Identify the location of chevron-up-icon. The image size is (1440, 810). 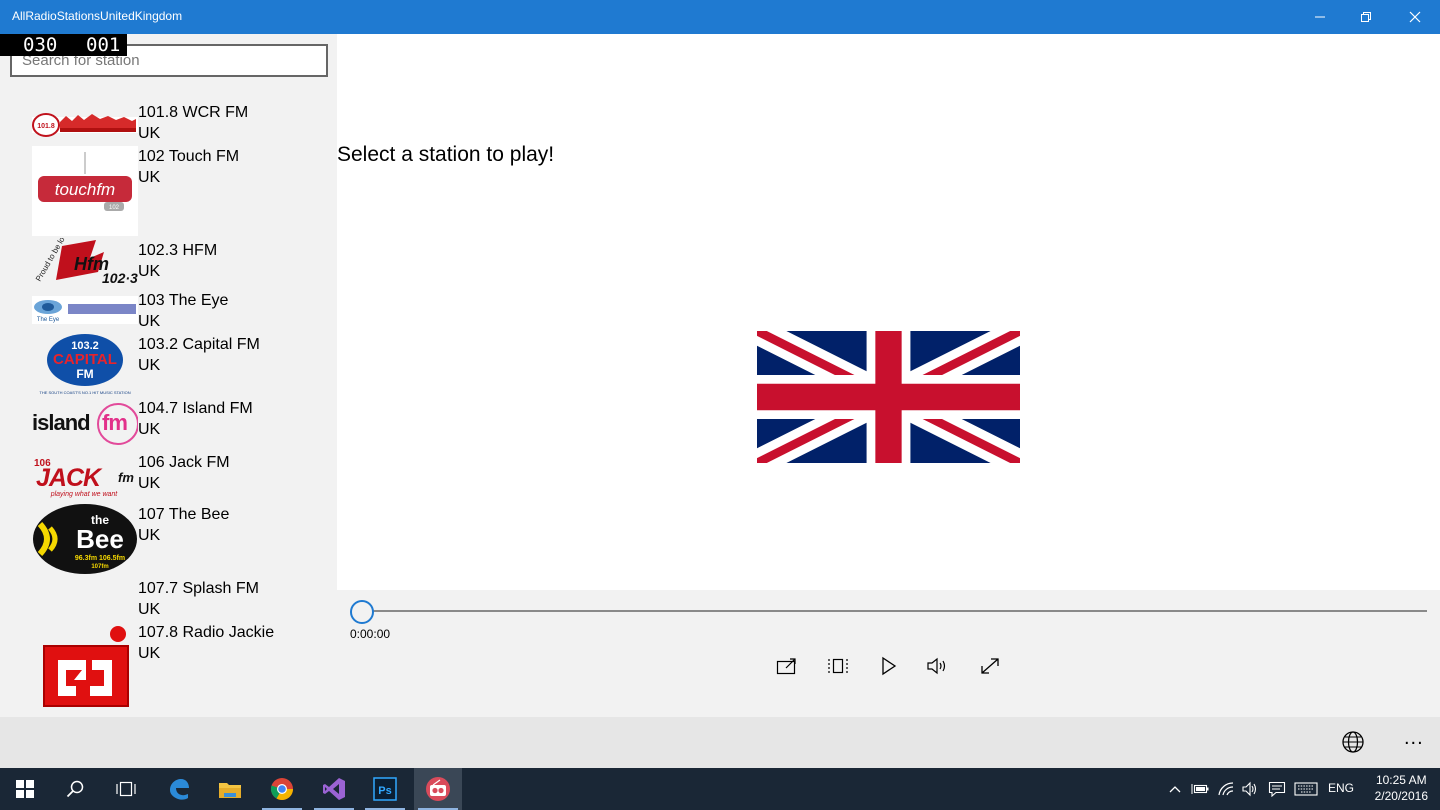
(1175, 789).